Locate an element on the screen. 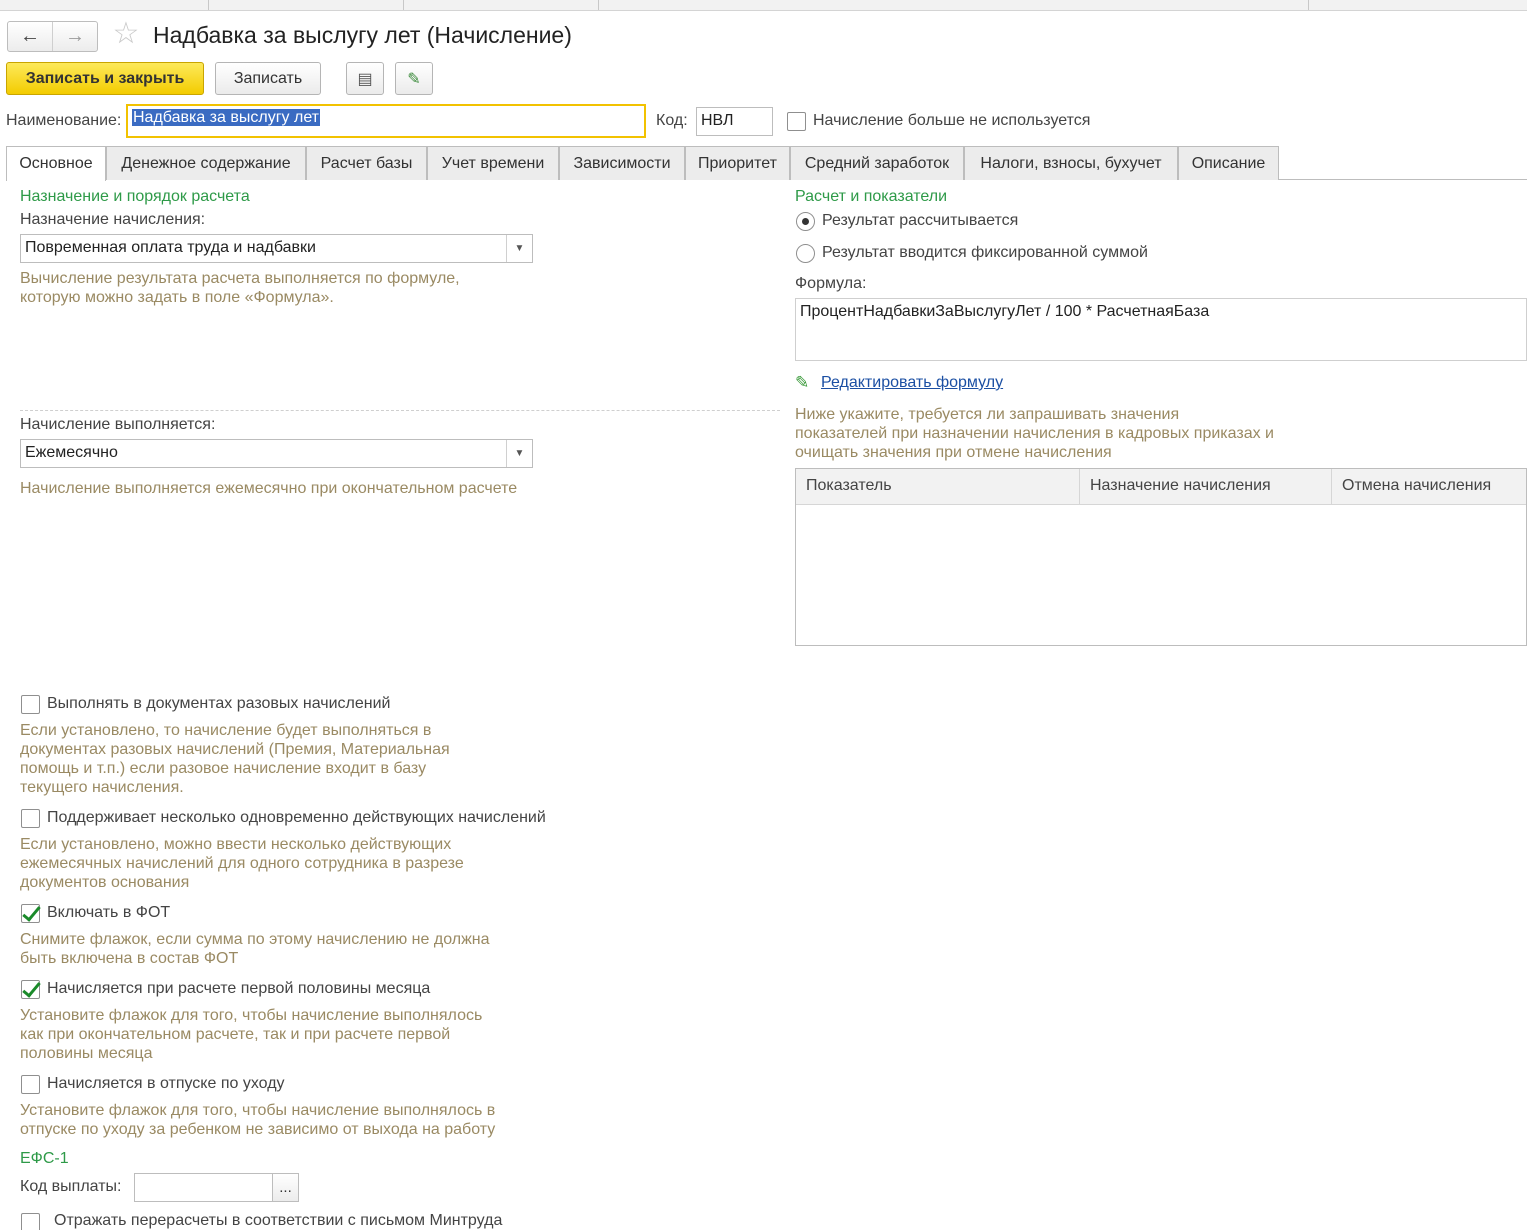  mintrud-recalc-checkbox is located at coordinates (30, 1221).